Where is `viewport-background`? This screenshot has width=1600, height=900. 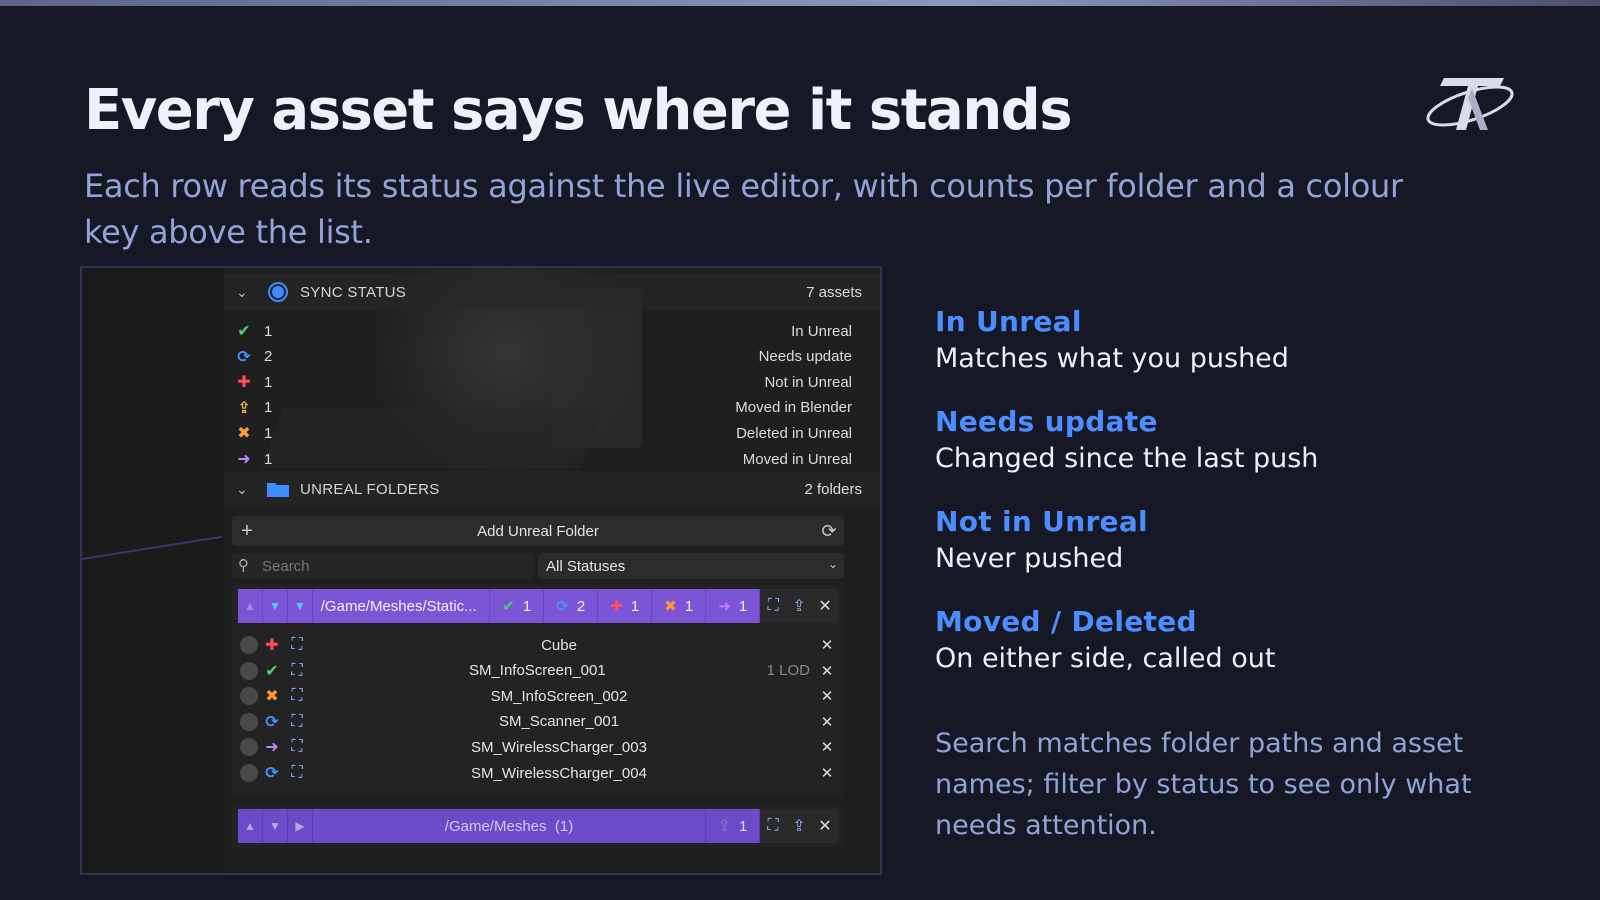
viewport-background is located at coordinates (153, 570).